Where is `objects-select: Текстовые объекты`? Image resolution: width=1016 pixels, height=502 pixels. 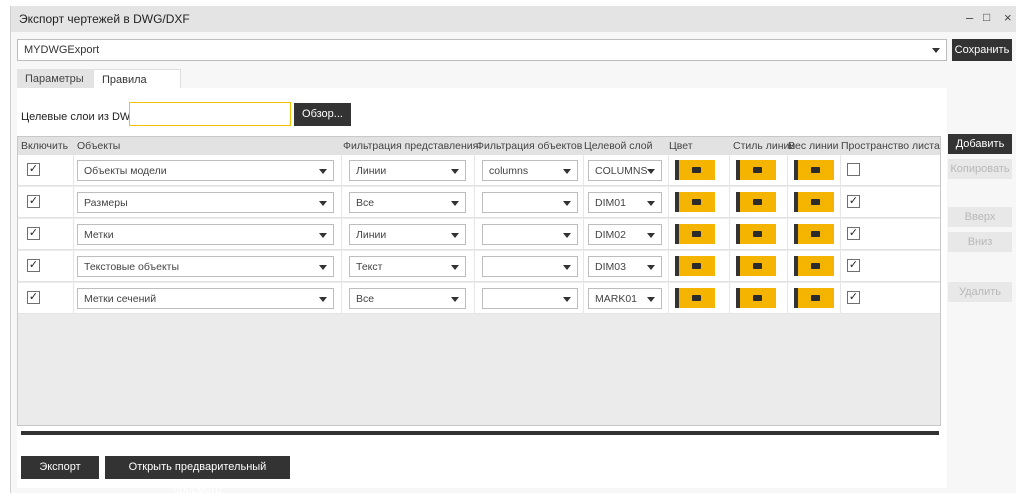
objects-select: Текстовые объекты is located at coordinates (205, 266).